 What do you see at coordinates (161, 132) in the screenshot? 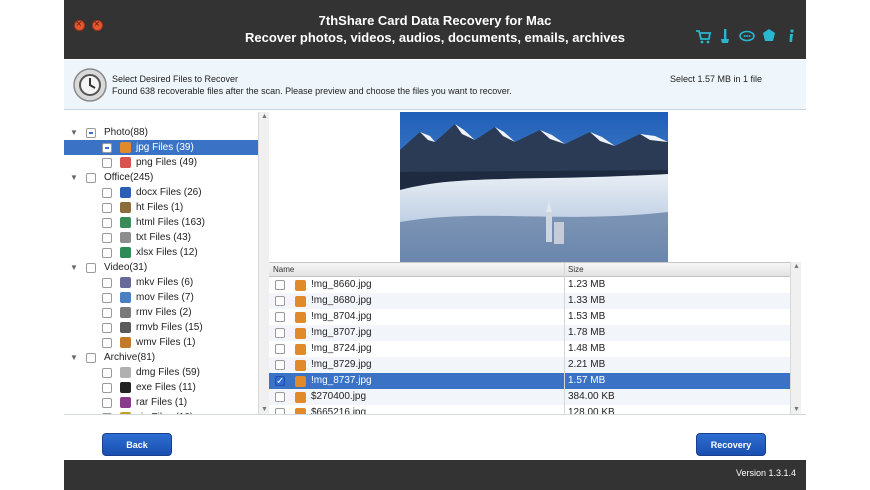
I see `tree-item: ▼ Photo(88)` at bounding box center [161, 132].